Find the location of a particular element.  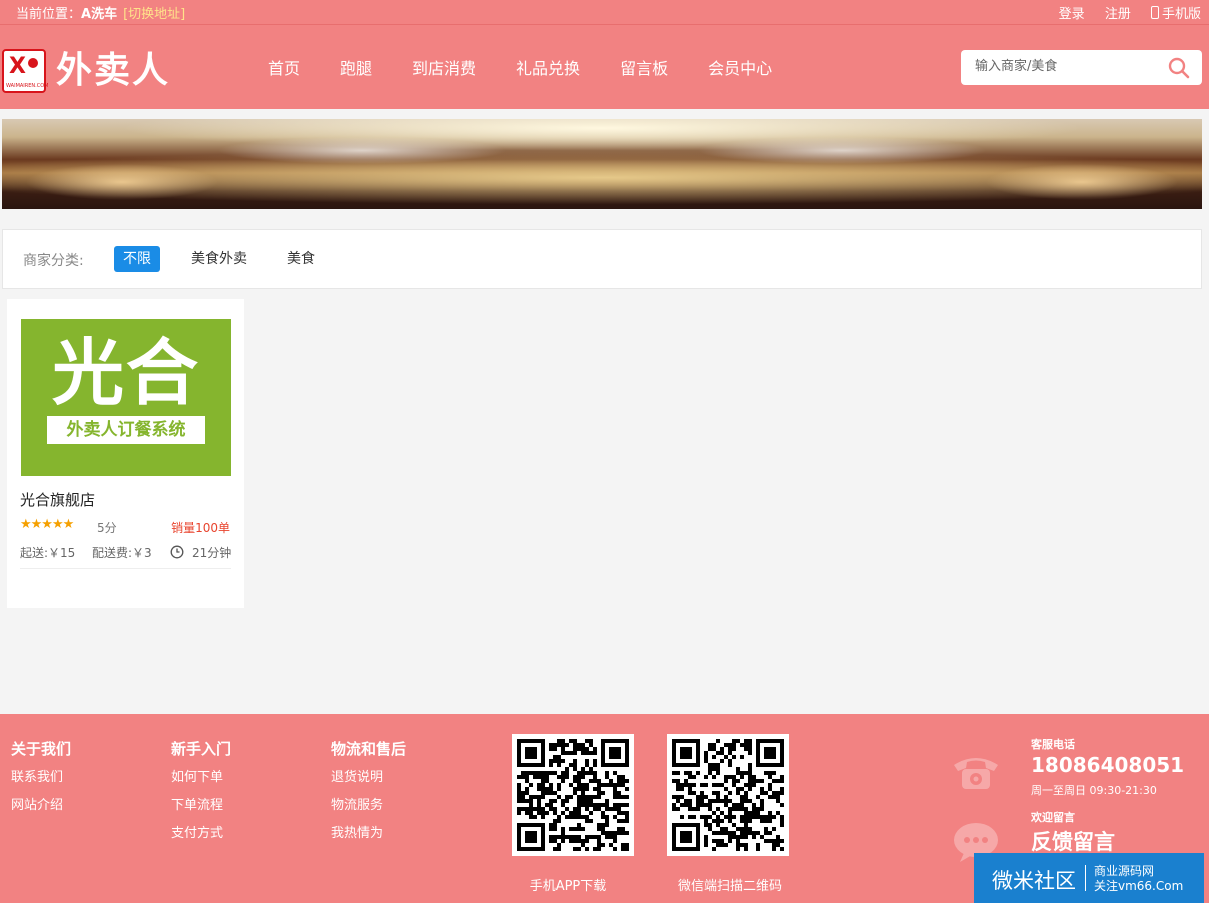

switch-address-link: [切换地址] is located at coordinates (154, 14).